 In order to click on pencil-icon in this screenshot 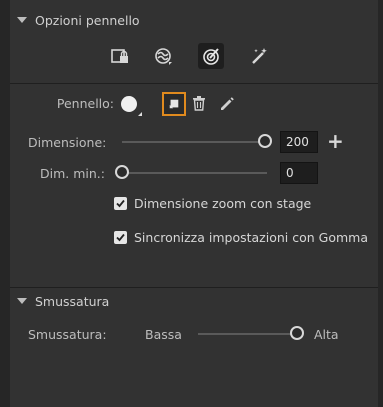, I will do `click(227, 103)`.